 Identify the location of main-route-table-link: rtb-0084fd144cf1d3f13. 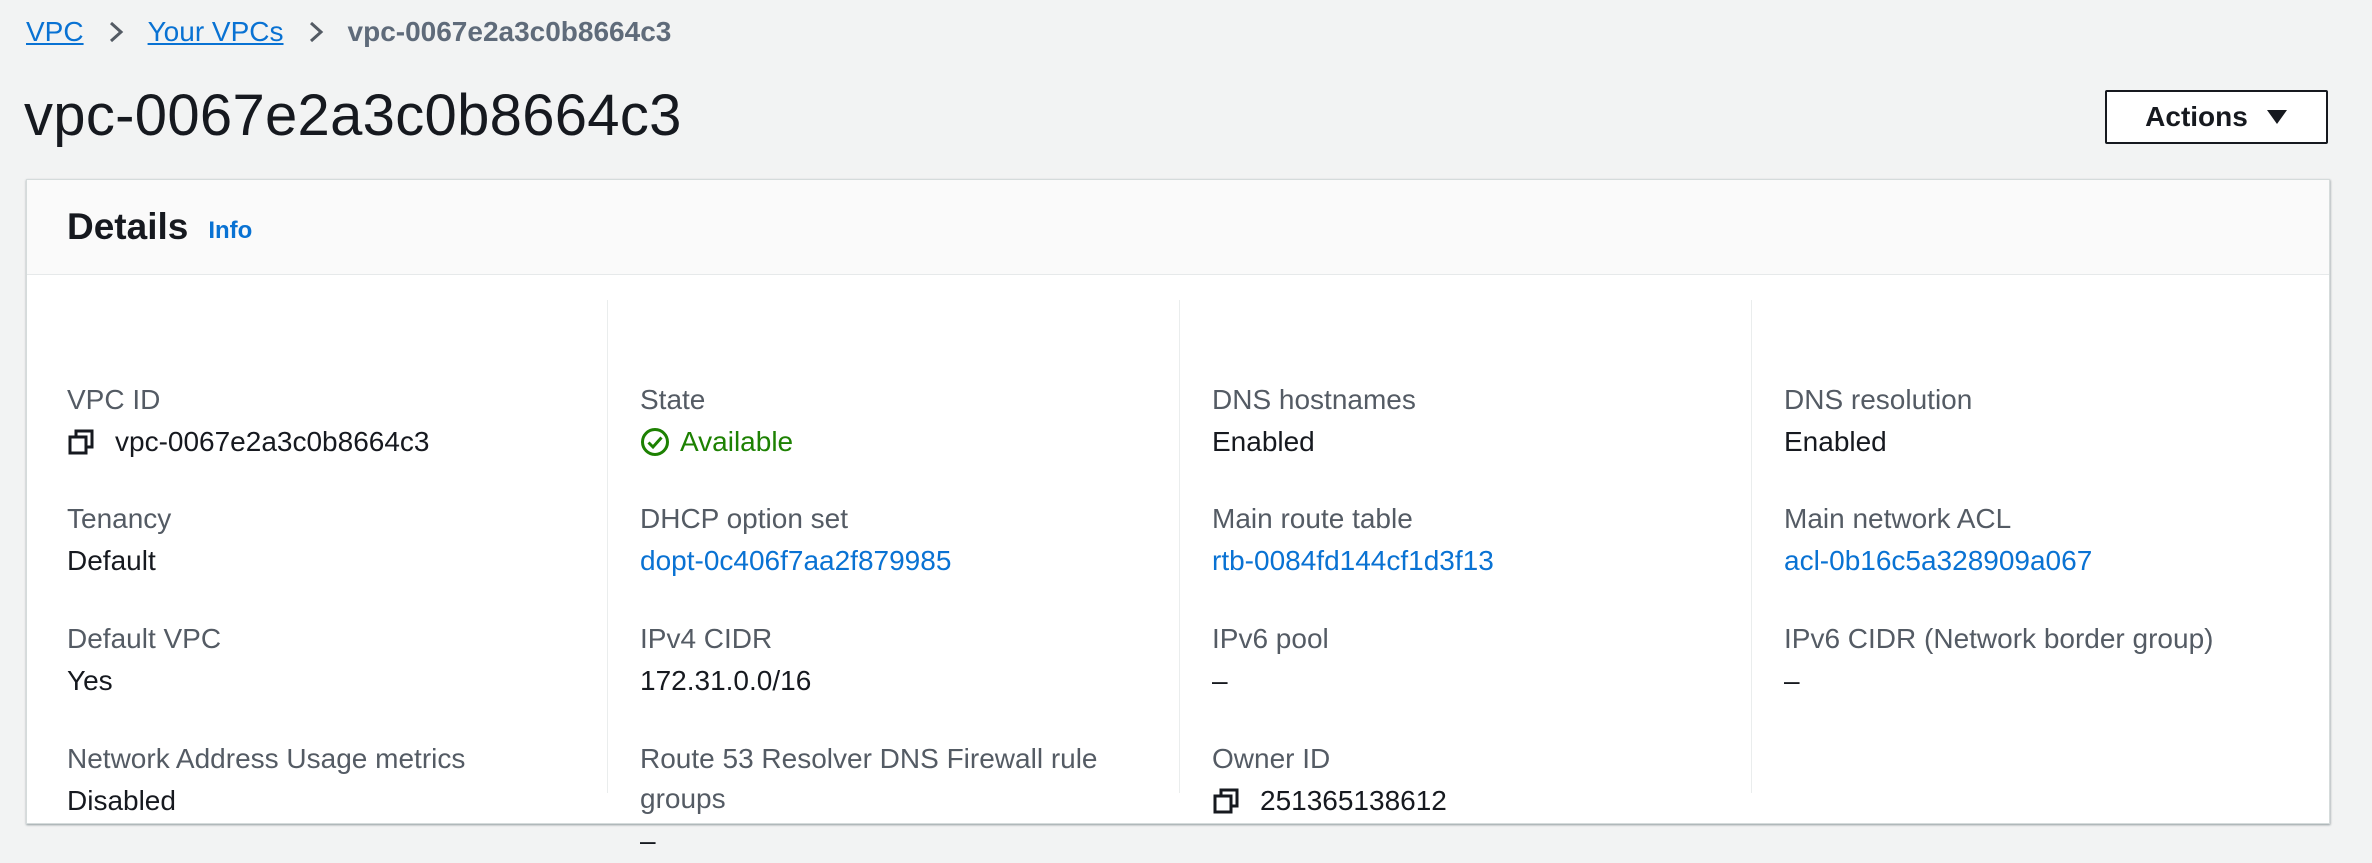
(1482, 561).